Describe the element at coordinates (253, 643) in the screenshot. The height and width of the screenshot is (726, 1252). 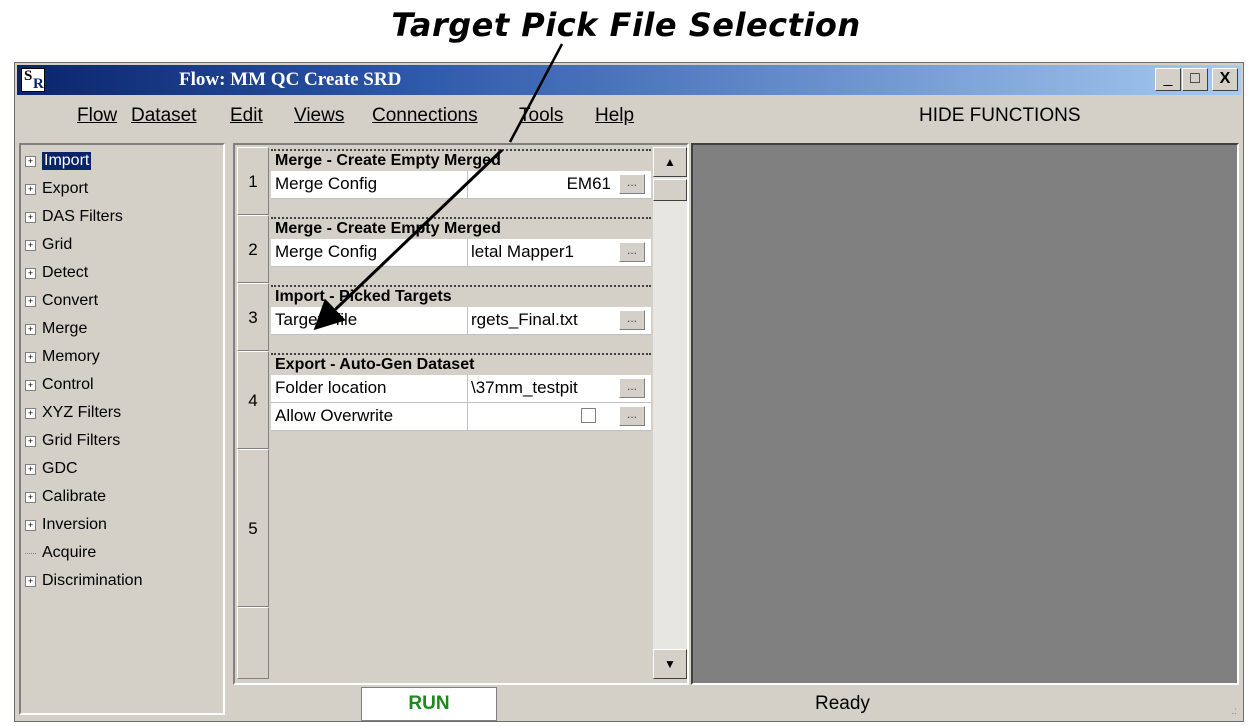
I see `step-number-empty` at that location.